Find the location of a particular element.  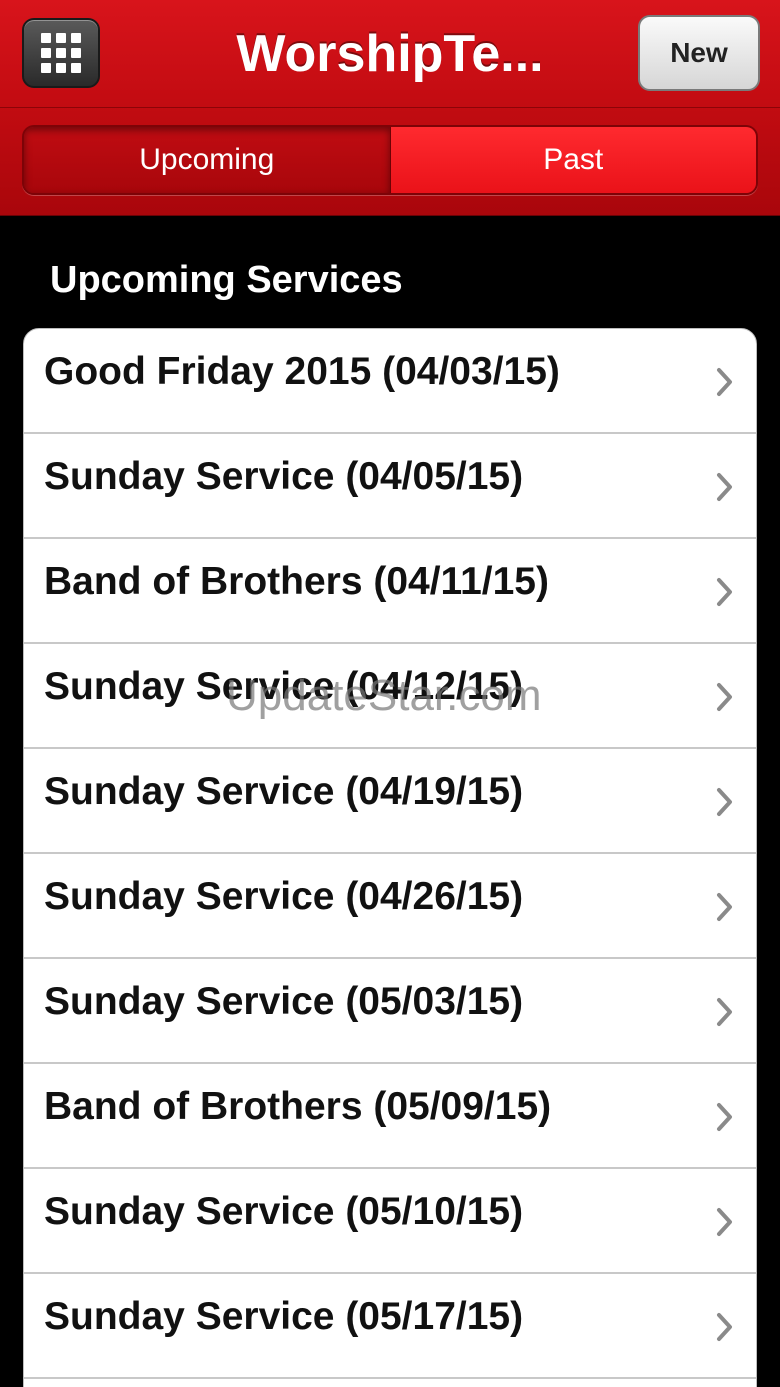

list-item-label: Good Friday 2015 (04/03/15) is located at coordinates (302, 371).